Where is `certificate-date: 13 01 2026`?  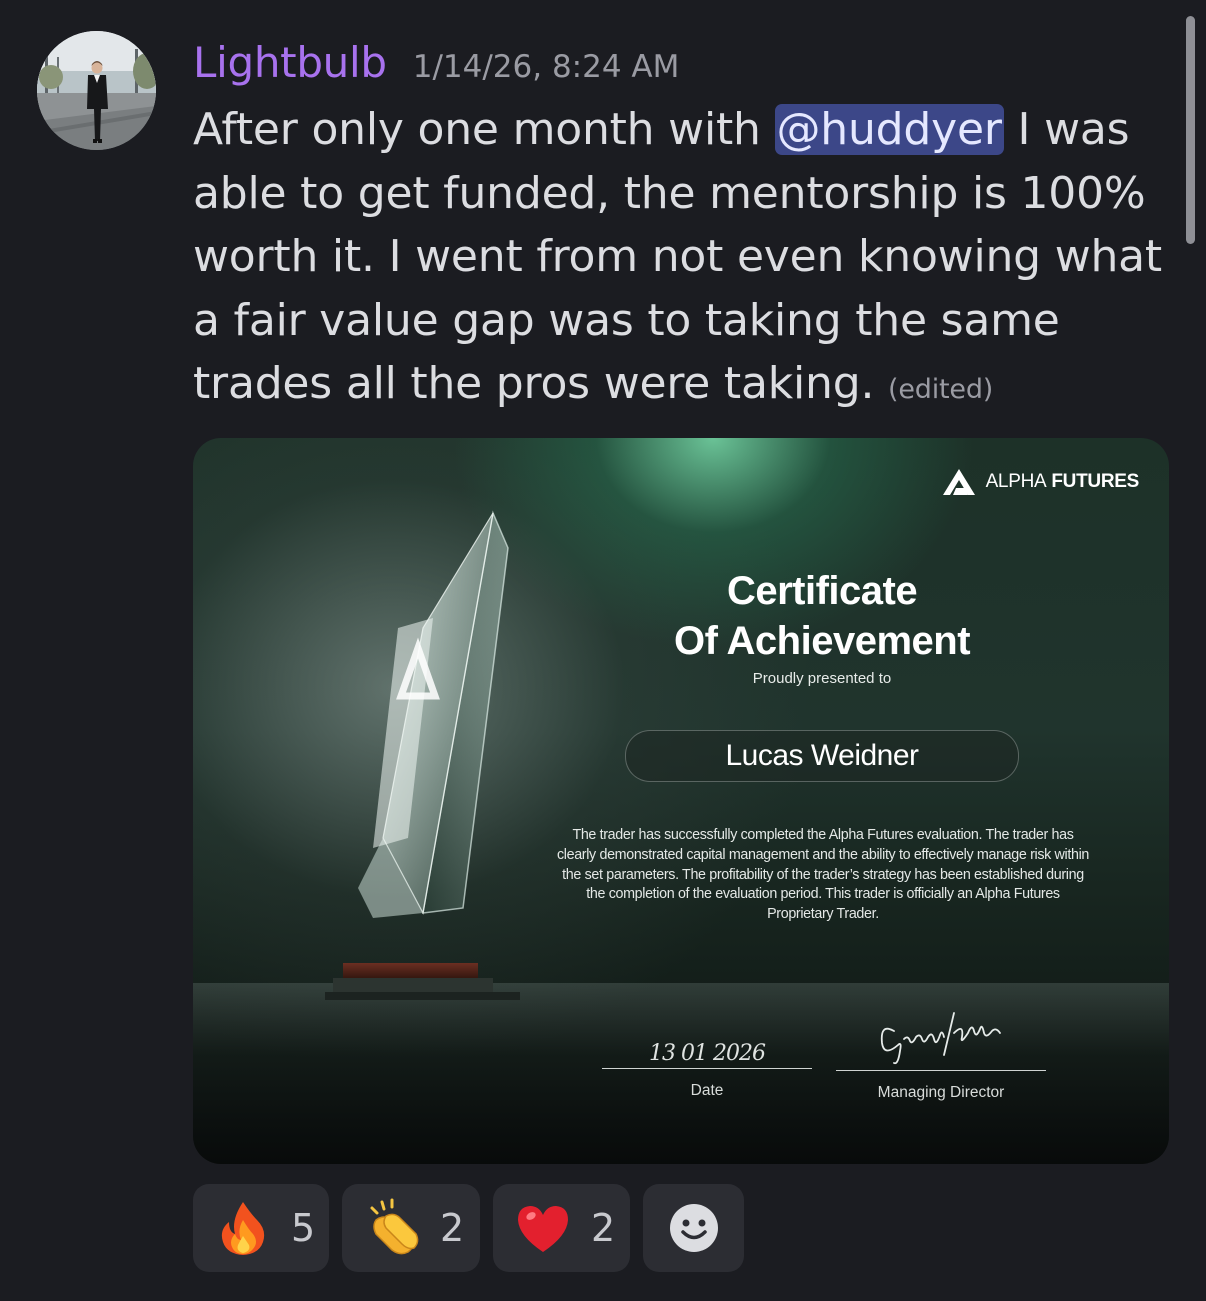 certificate-date: 13 01 2026 is located at coordinates (707, 1053).